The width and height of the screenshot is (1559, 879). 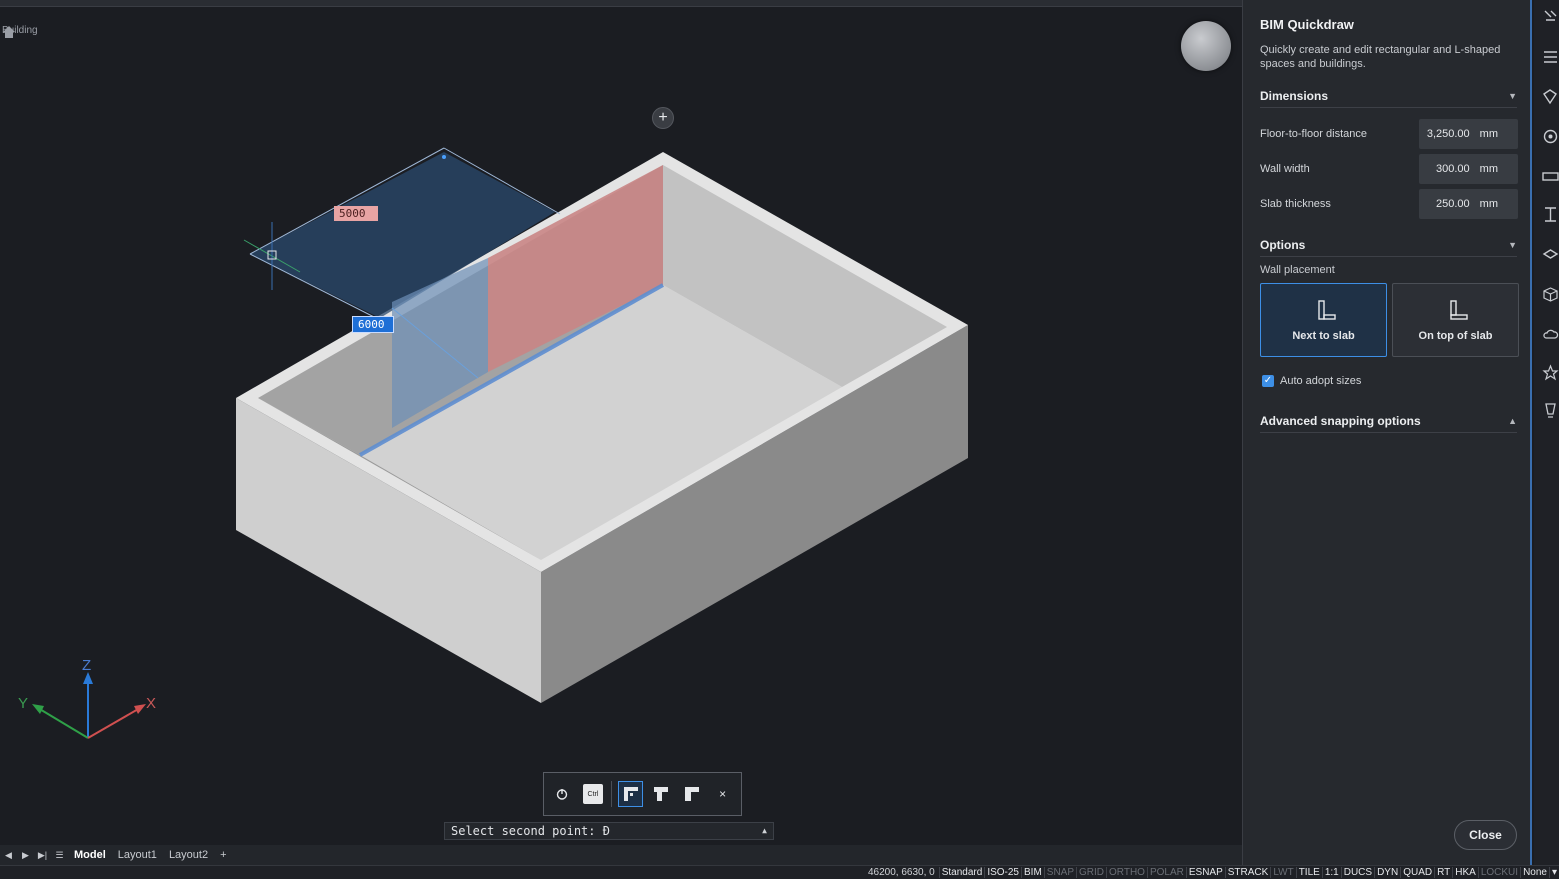 I want to click on section-dimensions-label: Dimensions, so click(x=1294, y=95).